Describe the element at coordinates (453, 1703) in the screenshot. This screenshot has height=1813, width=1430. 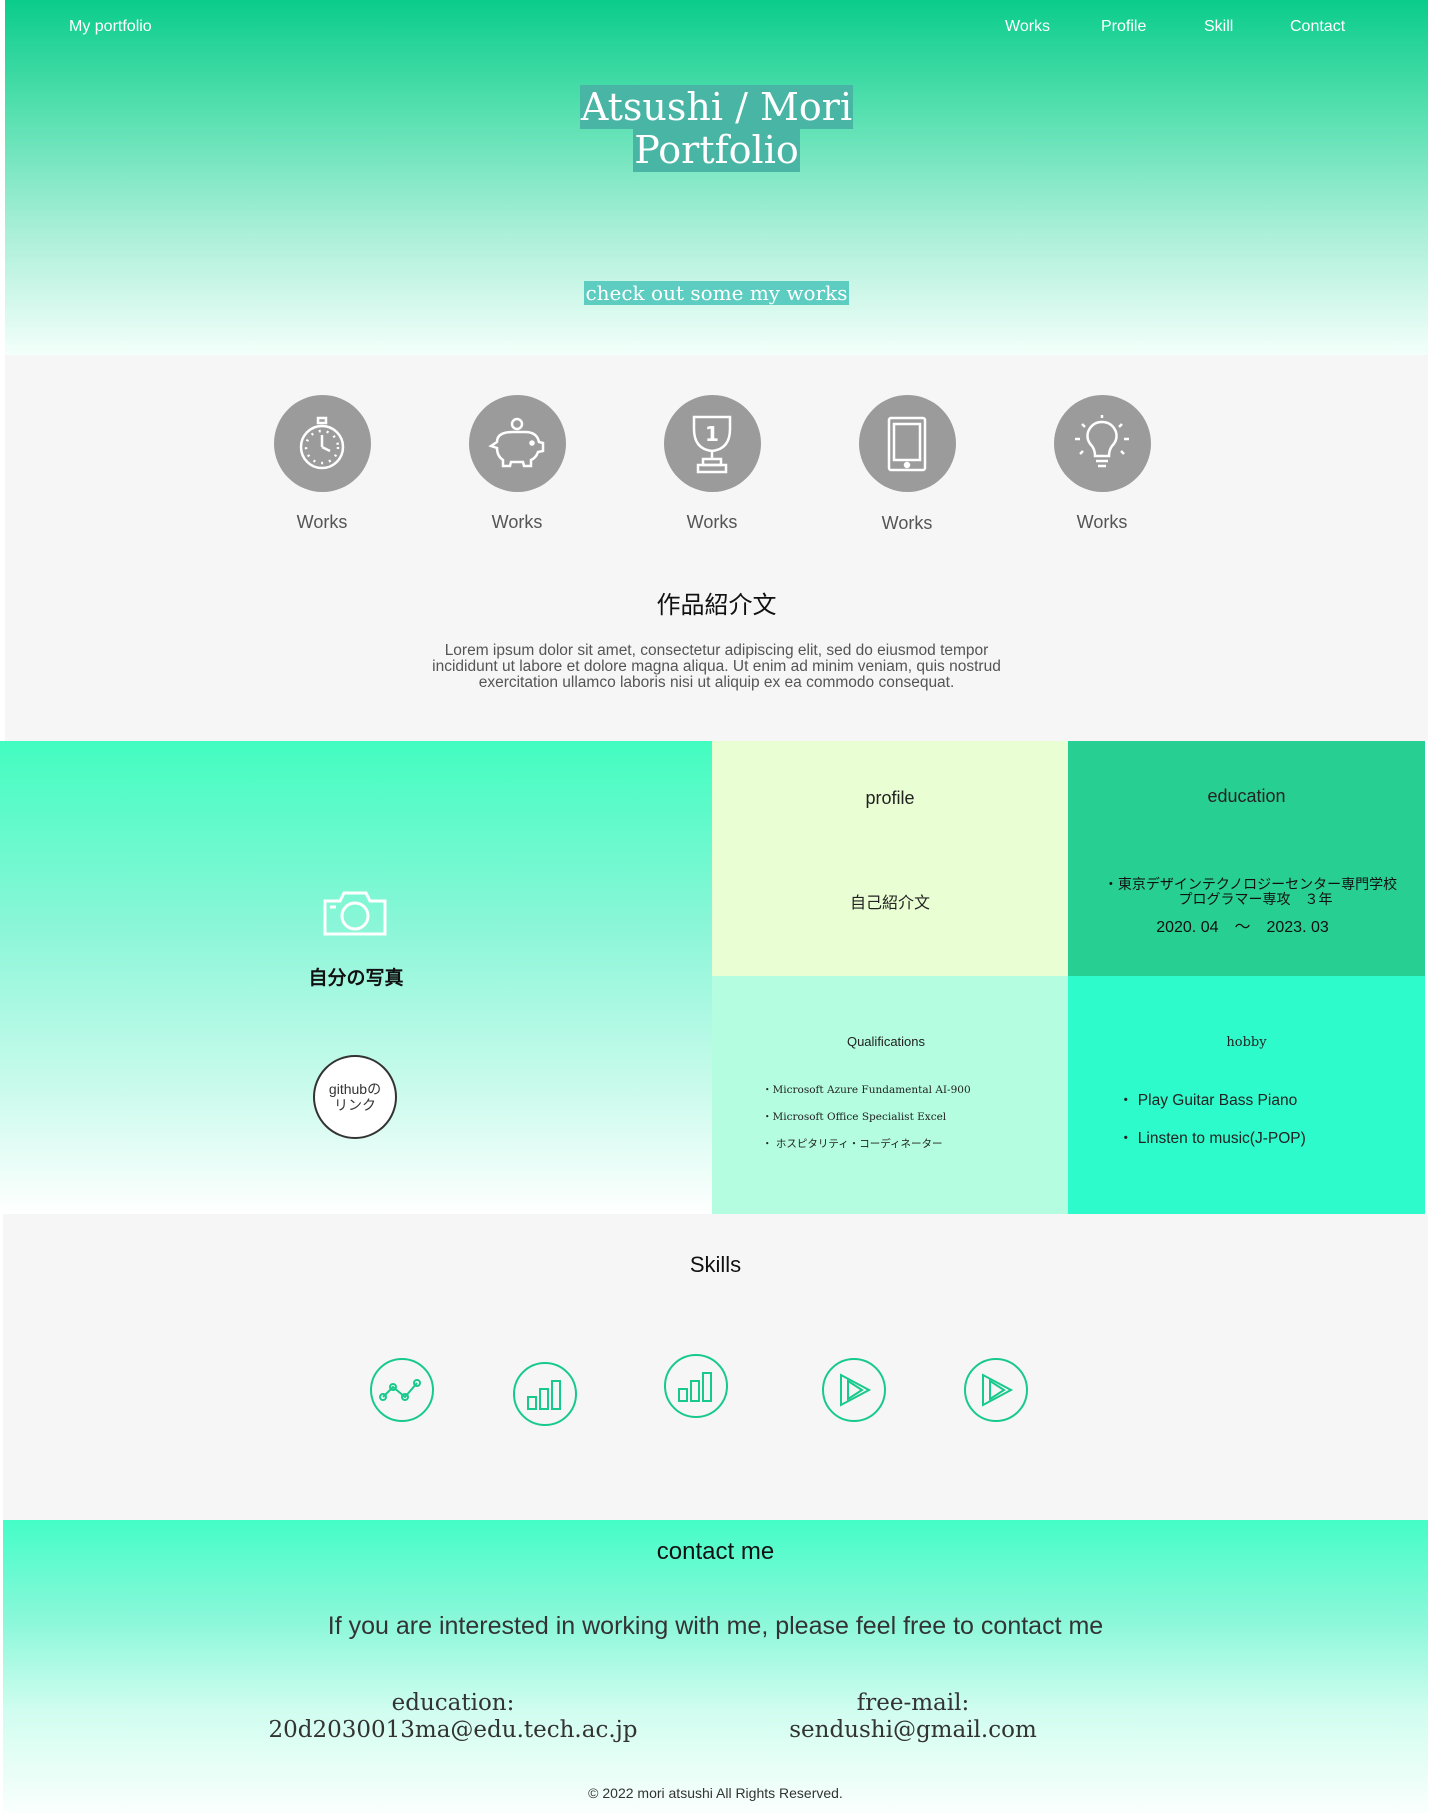
I see `education-mail-label: education:` at that location.